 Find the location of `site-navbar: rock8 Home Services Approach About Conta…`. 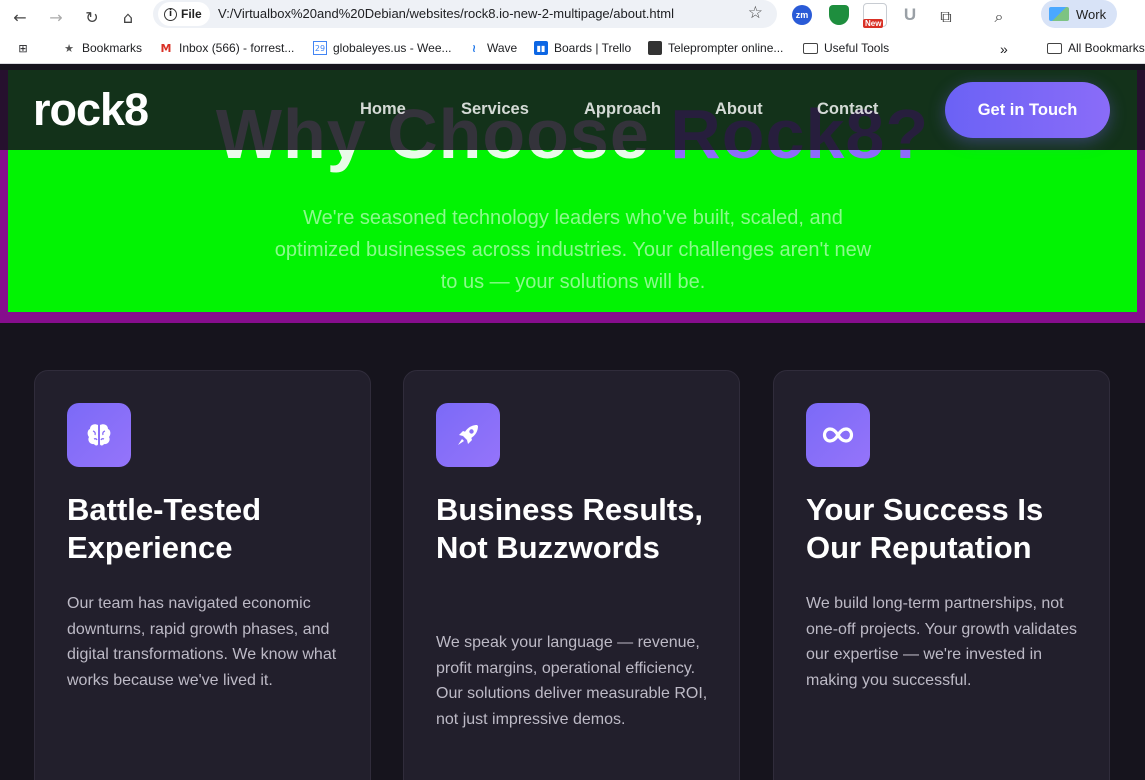

site-navbar: rock8 Home Services Approach About Conta… is located at coordinates (572, 110).